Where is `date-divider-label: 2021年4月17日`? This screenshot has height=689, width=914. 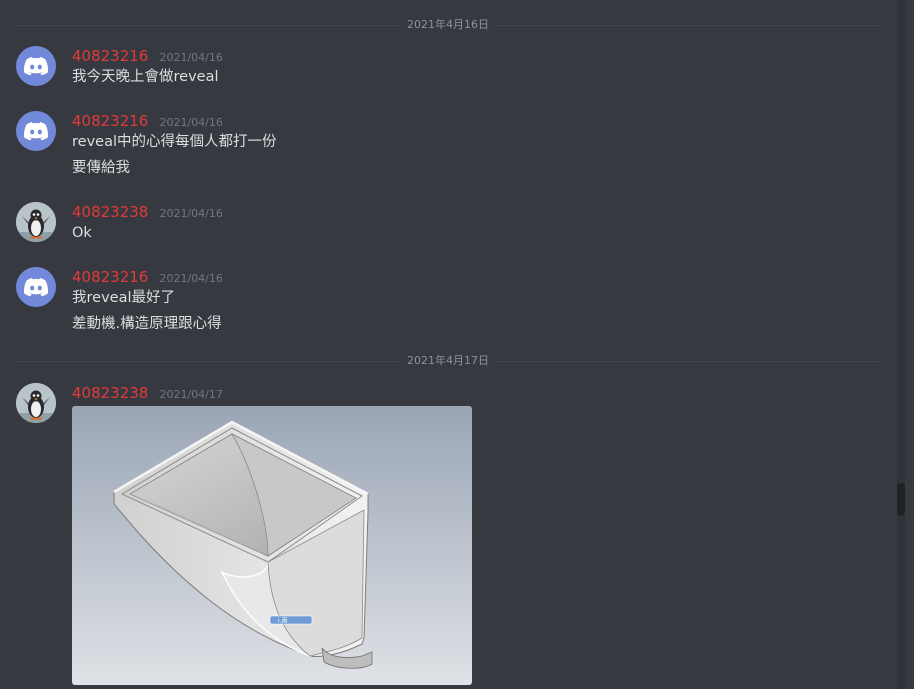
date-divider-label: 2021年4月17日 is located at coordinates (448, 361).